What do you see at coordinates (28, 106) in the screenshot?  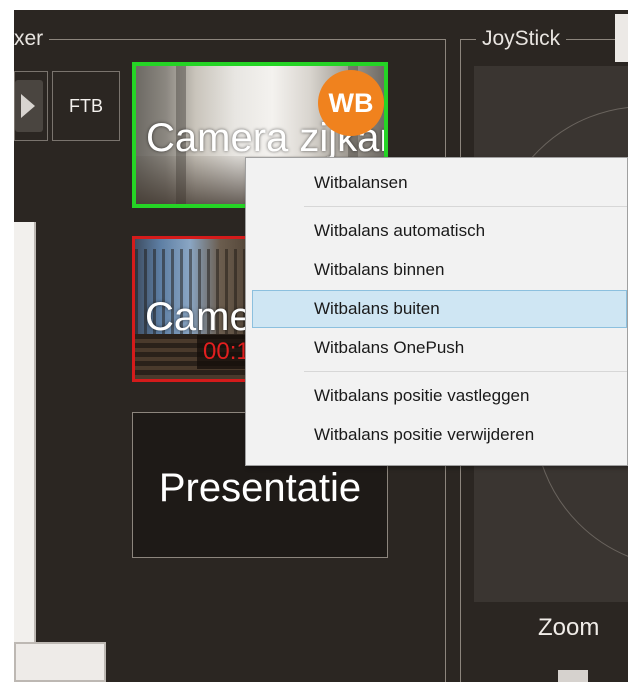 I see `play-icon` at bounding box center [28, 106].